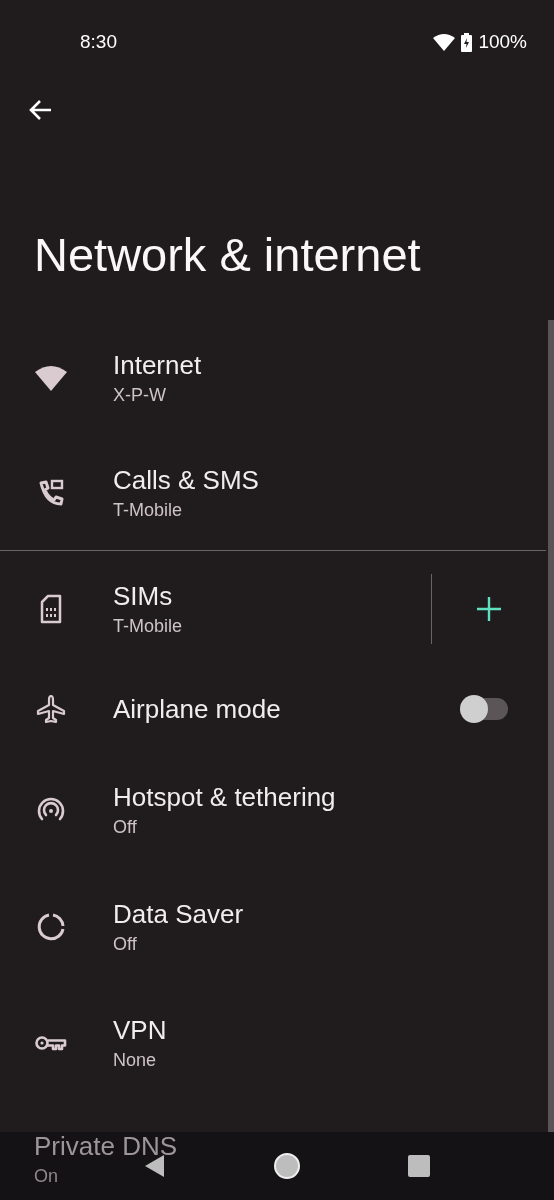 The height and width of the screenshot is (1200, 554). I want to click on setting-title: Hotspot & tethering, so click(224, 797).